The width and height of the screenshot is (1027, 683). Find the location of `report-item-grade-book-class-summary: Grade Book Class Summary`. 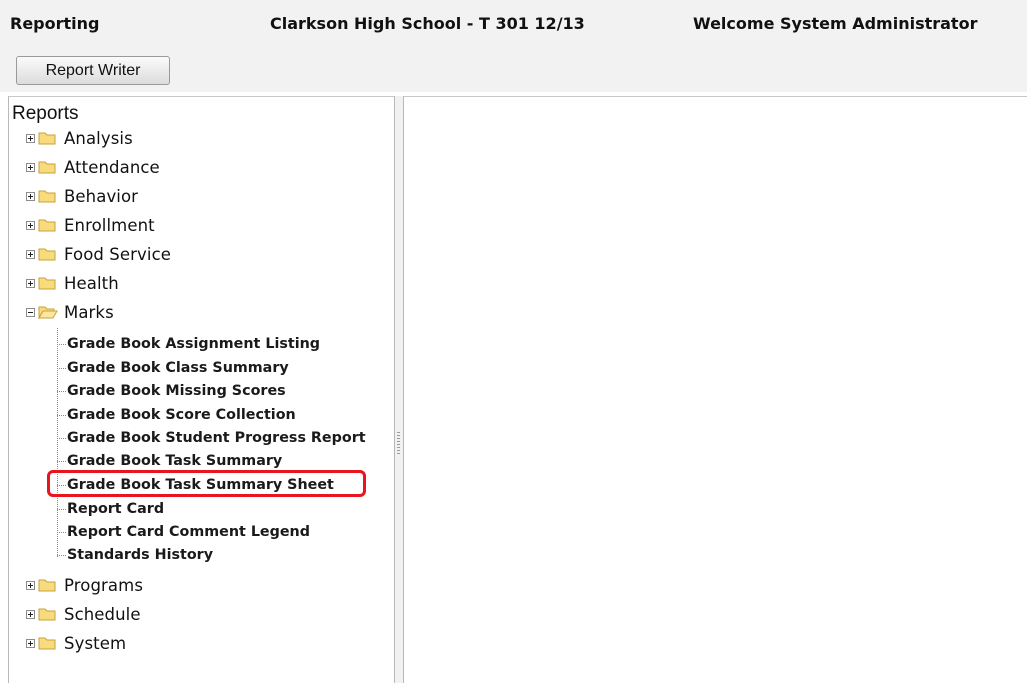

report-item-grade-book-class-summary: Grade Book Class Summary is located at coordinates (173, 368).